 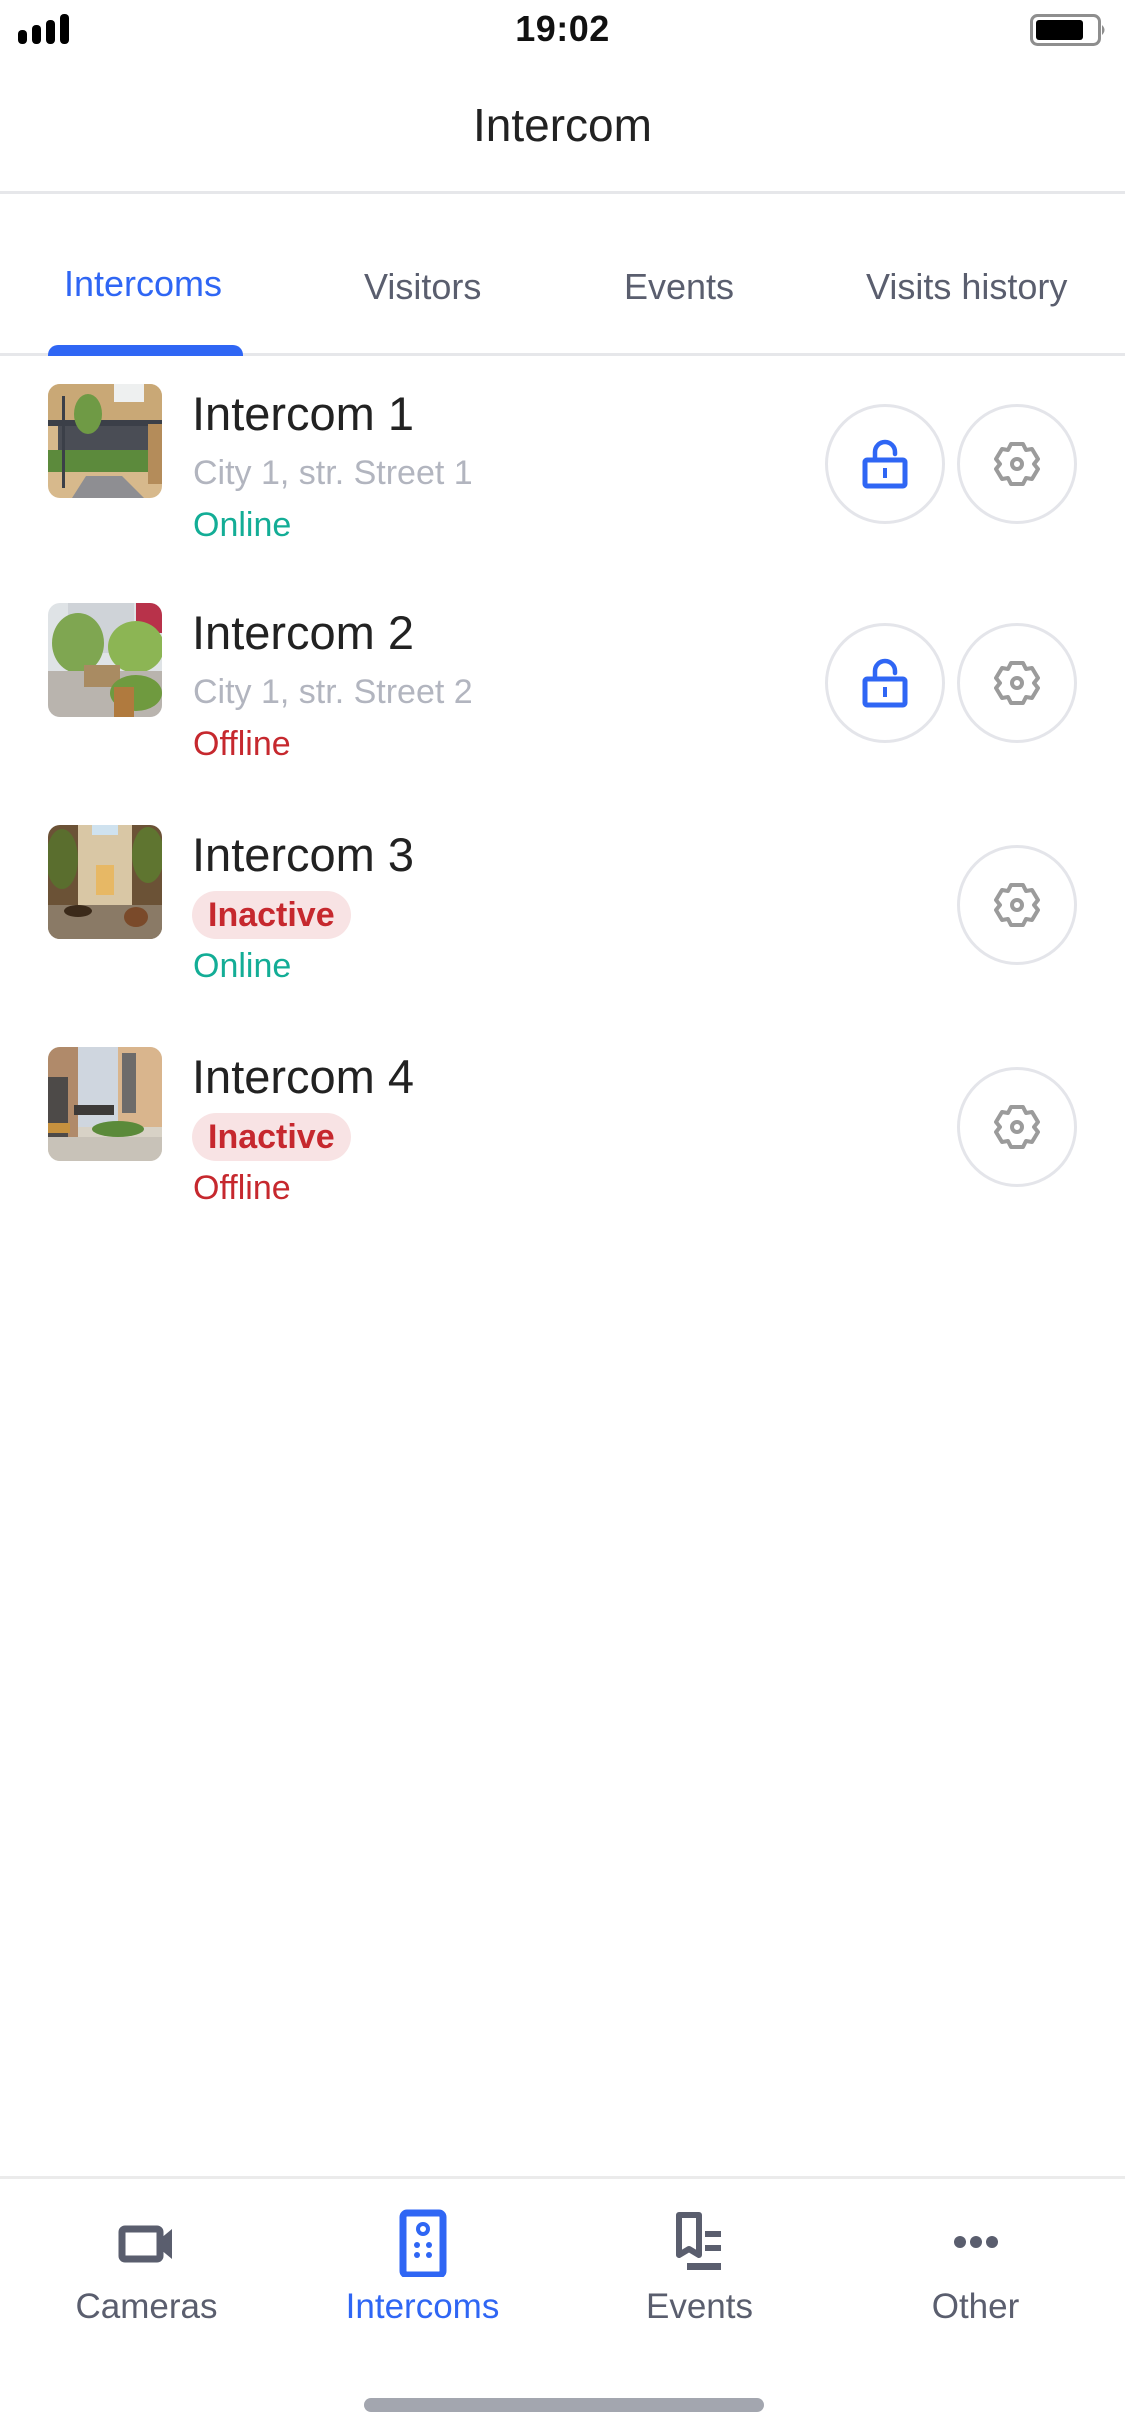 What do you see at coordinates (422, 2306) in the screenshot?
I see `nav-label: Intercoms` at bounding box center [422, 2306].